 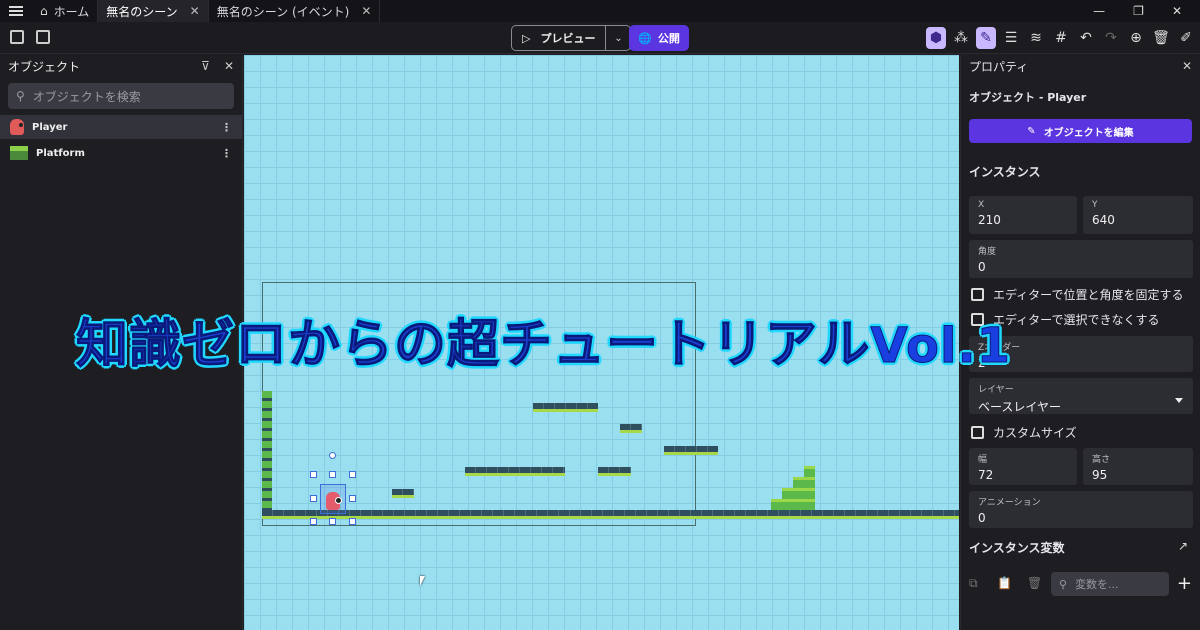 I want to click on width-field: 幅 72, so click(x=1023, y=466).